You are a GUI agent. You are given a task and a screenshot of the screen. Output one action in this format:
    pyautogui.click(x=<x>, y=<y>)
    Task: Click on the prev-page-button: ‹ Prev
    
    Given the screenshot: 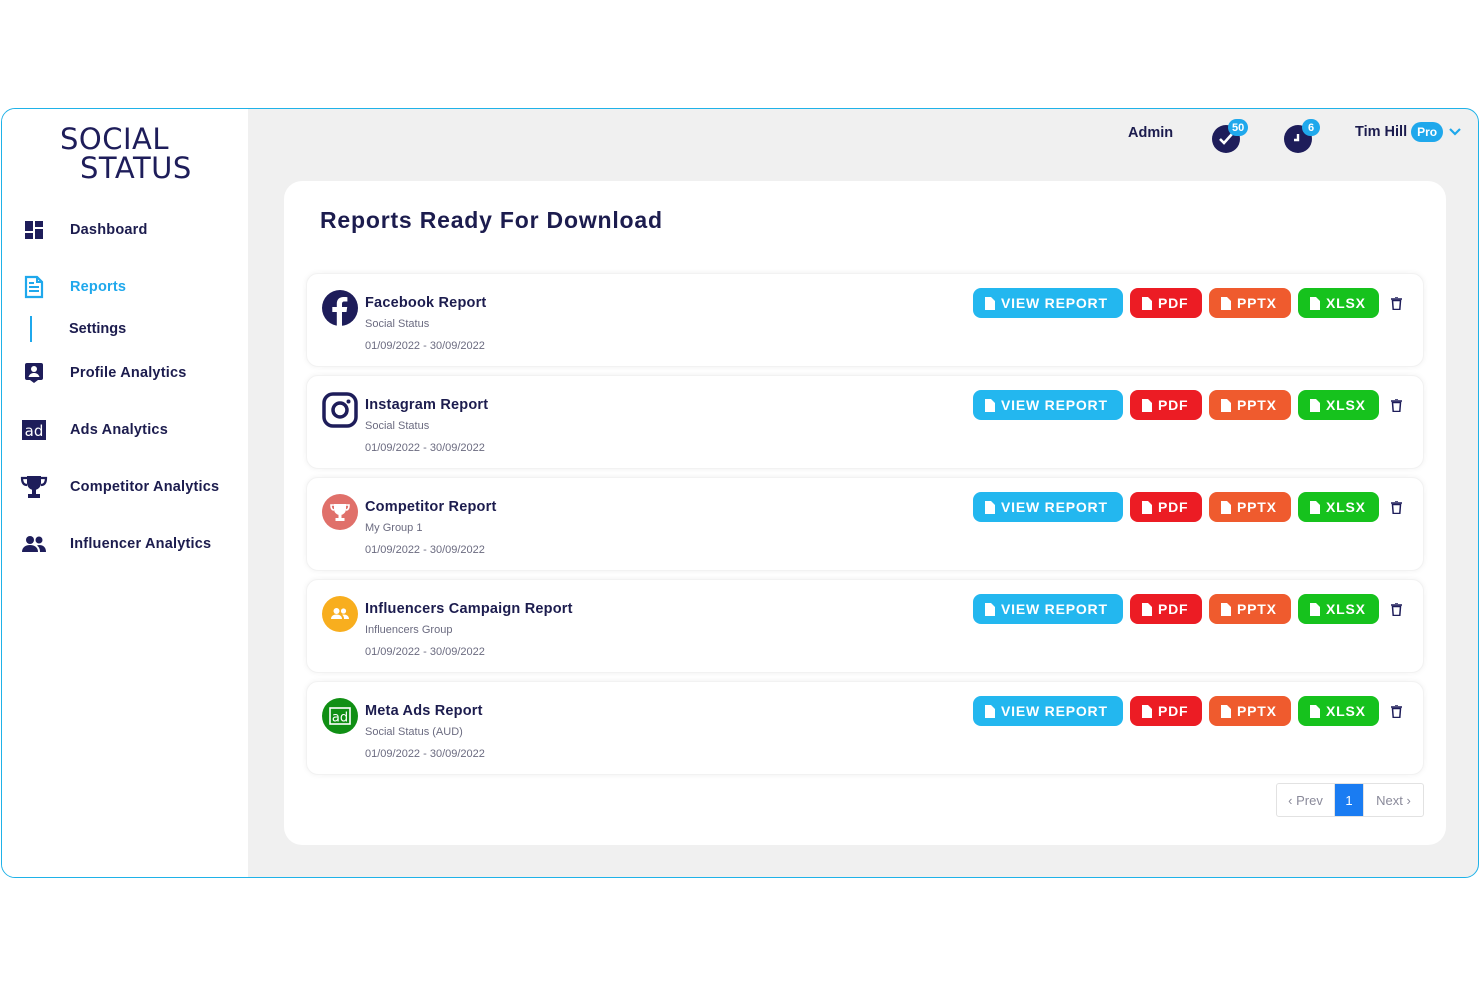 What is the action you would take?
    pyautogui.click(x=1306, y=800)
    